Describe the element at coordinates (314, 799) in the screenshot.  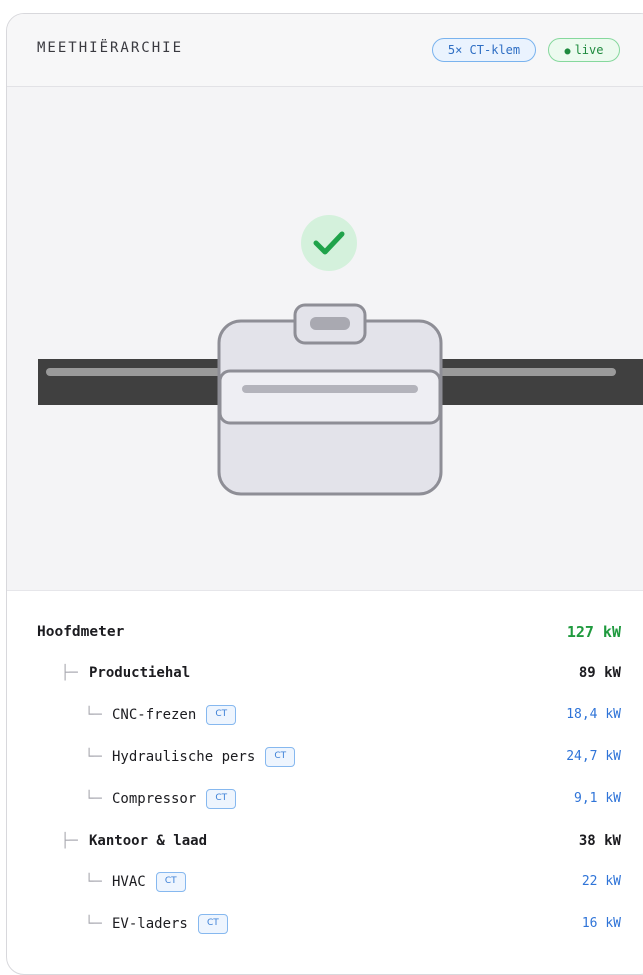
I see `tree-row-circuit: └─ Compressor CT 9,1 kW` at that location.